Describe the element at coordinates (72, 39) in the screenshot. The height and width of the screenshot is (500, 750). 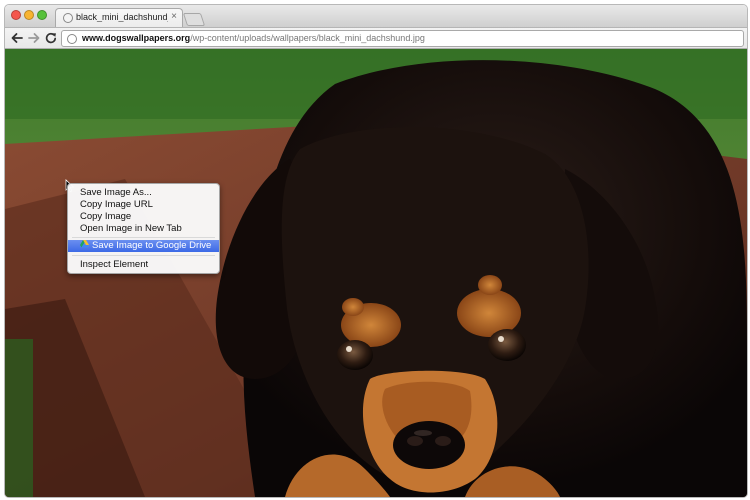
I see `site-info-icon` at that location.